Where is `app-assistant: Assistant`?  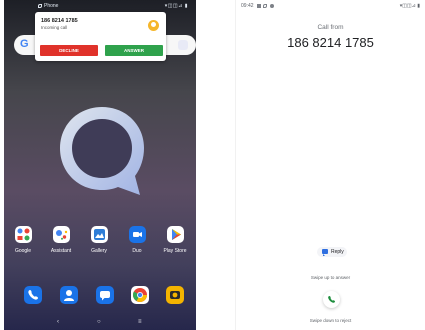
app-assistant: Assistant is located at coordinates (61, 240).